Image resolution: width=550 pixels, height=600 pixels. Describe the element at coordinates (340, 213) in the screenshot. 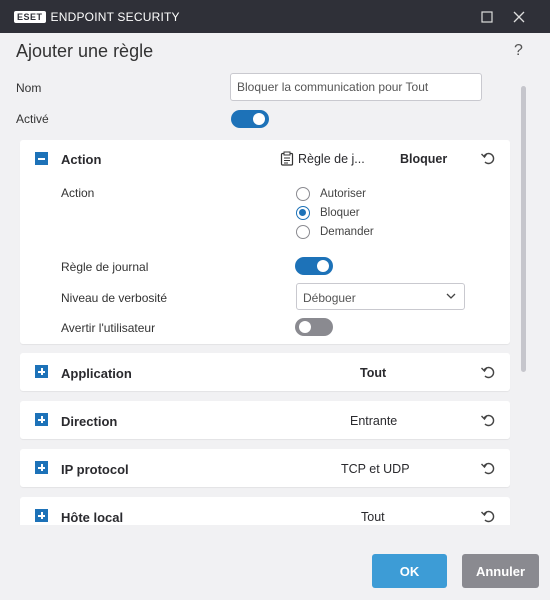

I see `radio-label-bloquer: Bloquer` at that location.